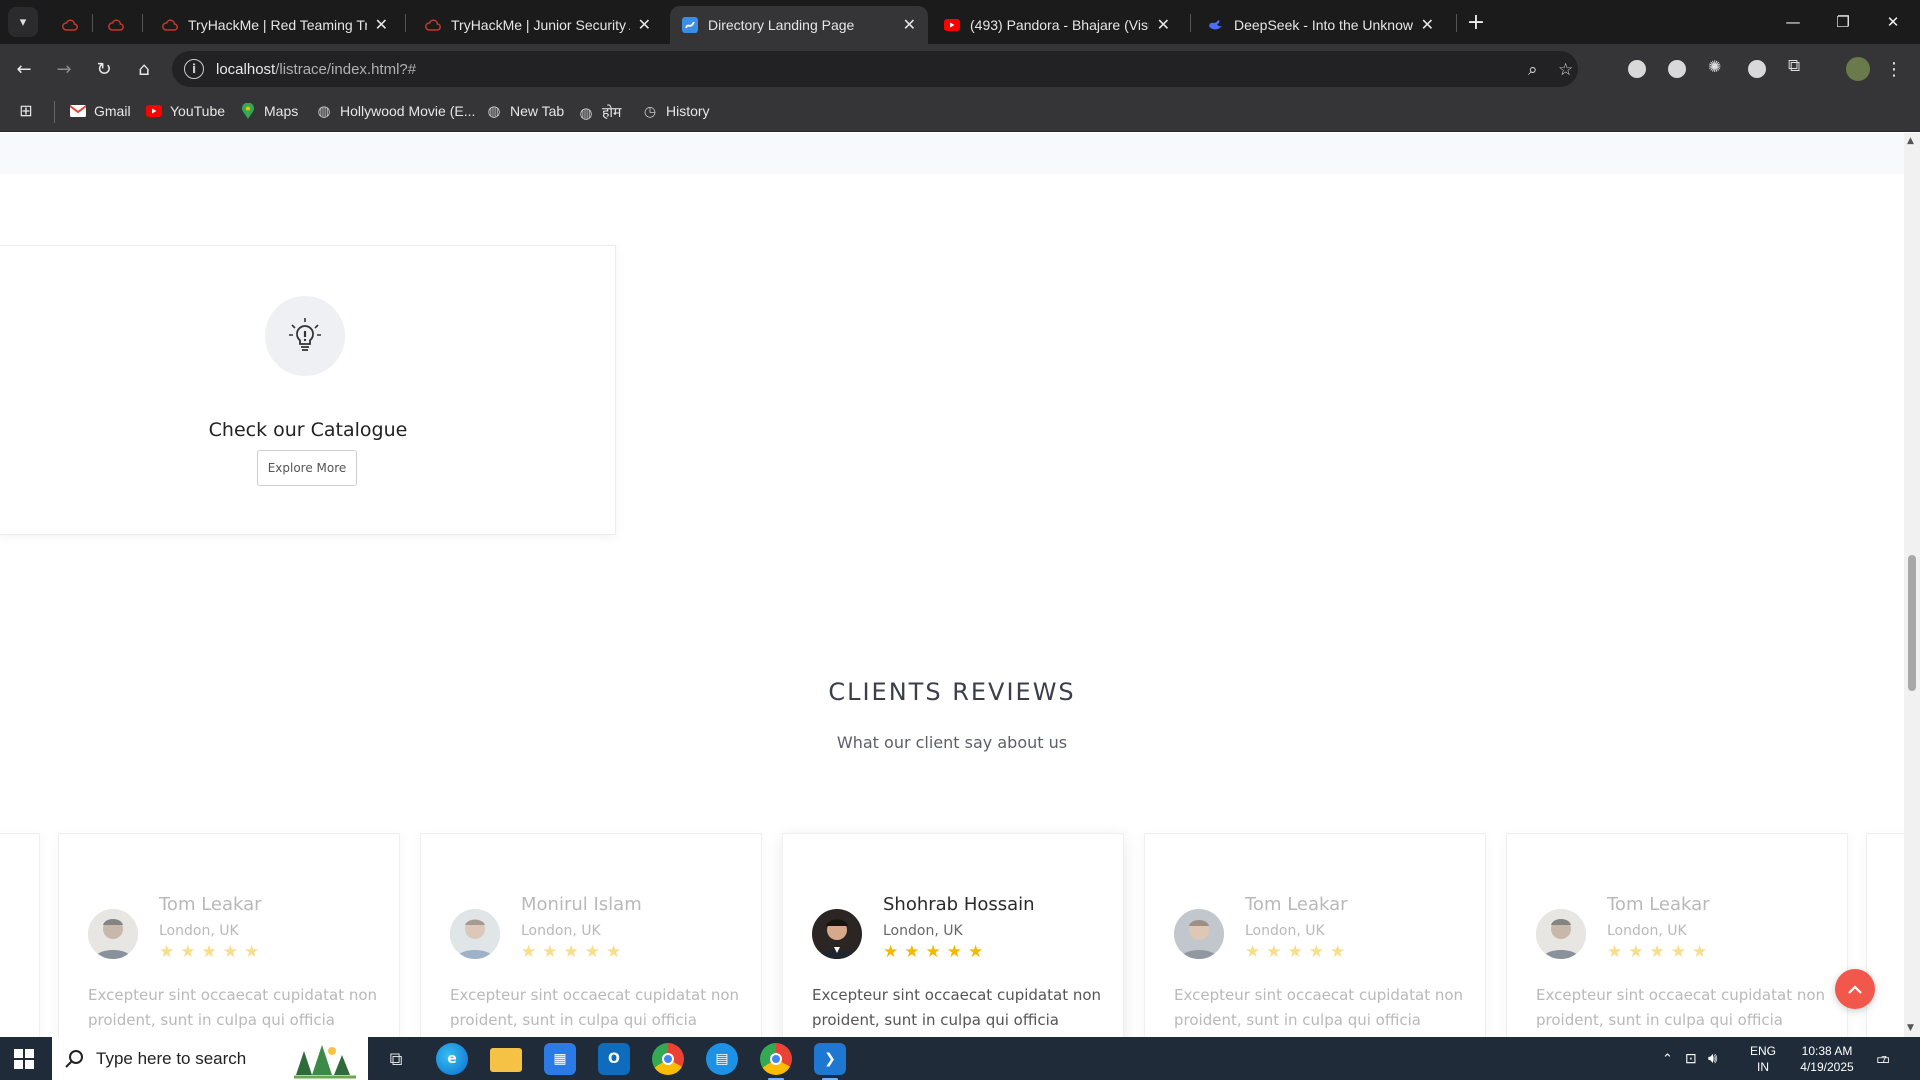  I want to click on site-info-icon: i, so click(194, 69).